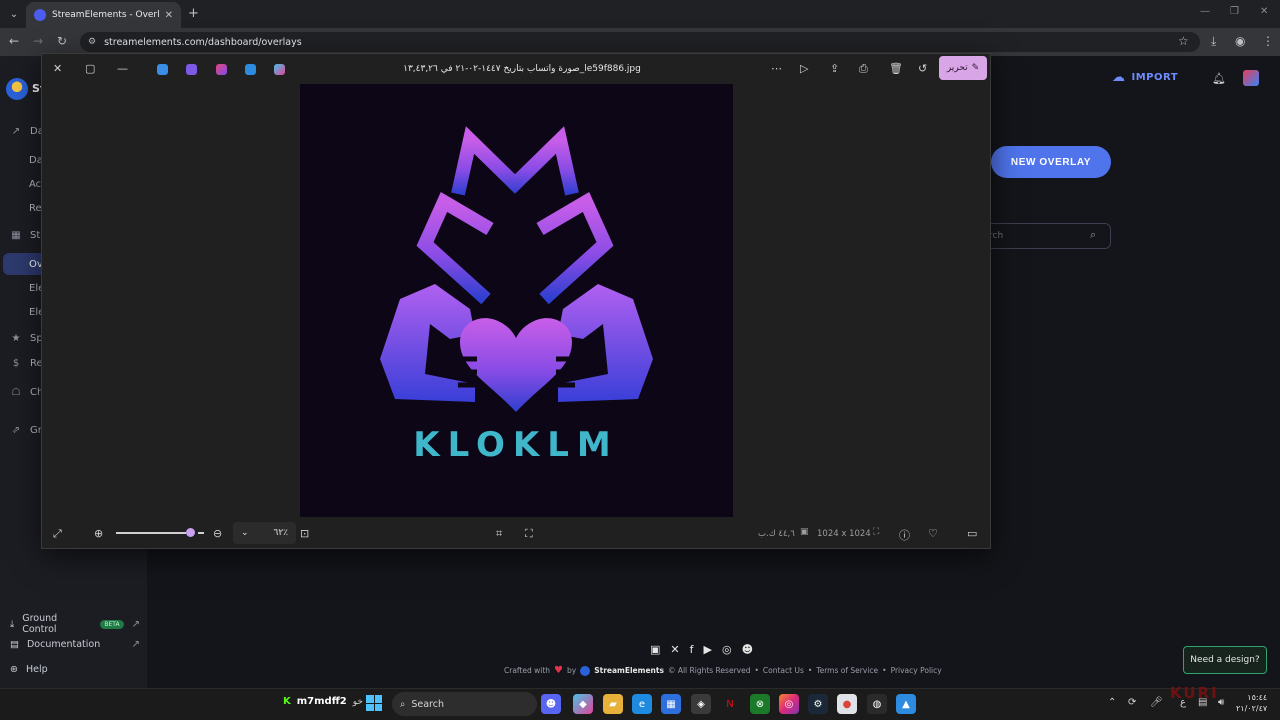 The image size is (1280, 720). Describe the element at coordinates (789, 704) in the screenshot. I see `instagram-app-icon: ◎` at that location.